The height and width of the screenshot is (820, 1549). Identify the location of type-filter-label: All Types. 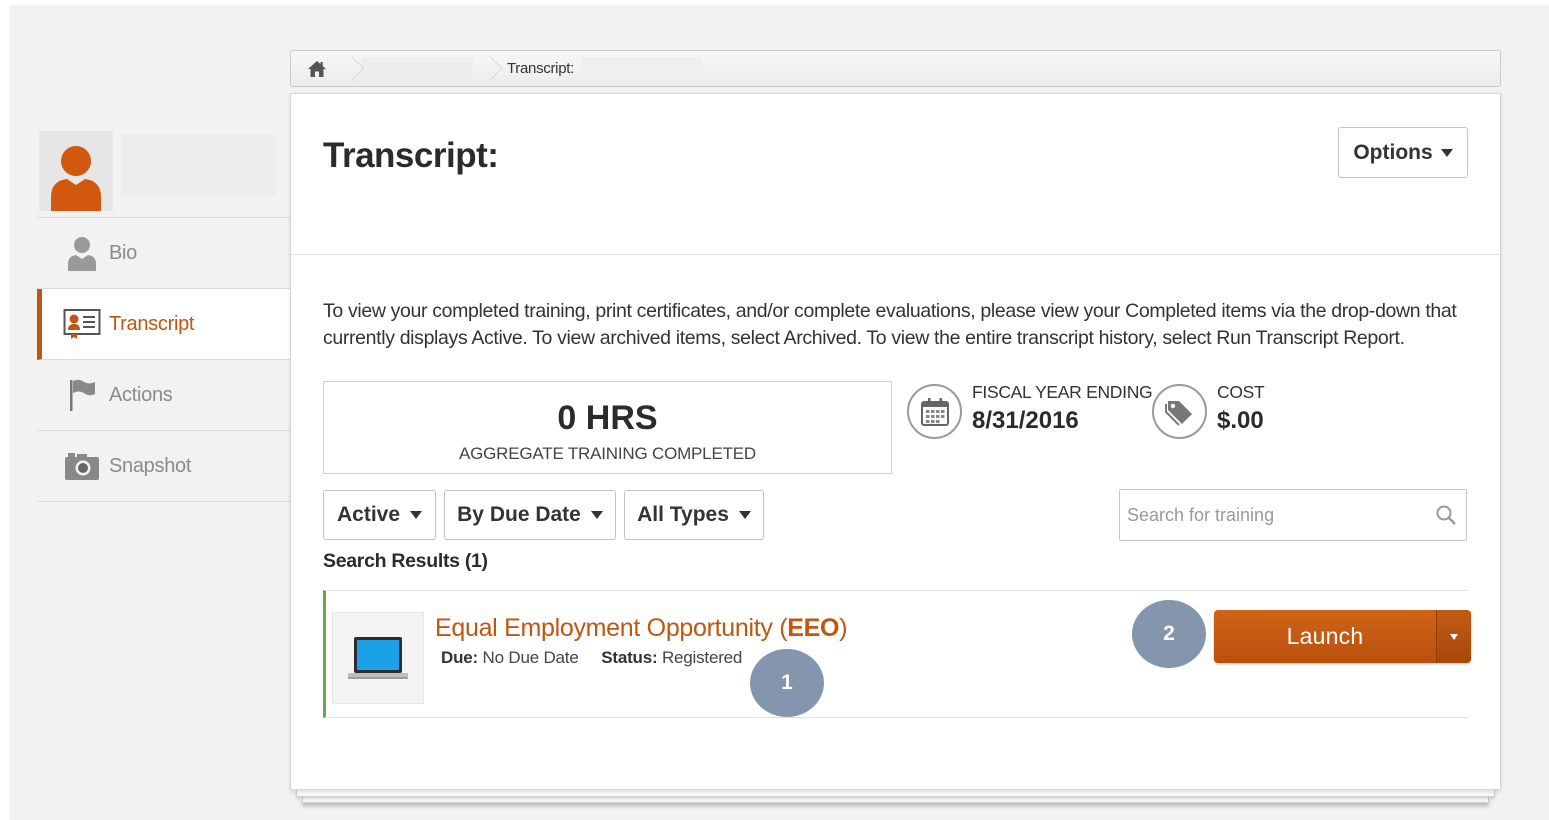
(683, 514).